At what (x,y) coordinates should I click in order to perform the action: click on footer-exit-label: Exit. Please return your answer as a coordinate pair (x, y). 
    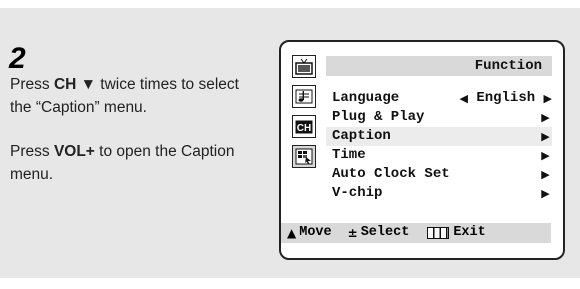
    Looking at the image, I should click on (469, 232).